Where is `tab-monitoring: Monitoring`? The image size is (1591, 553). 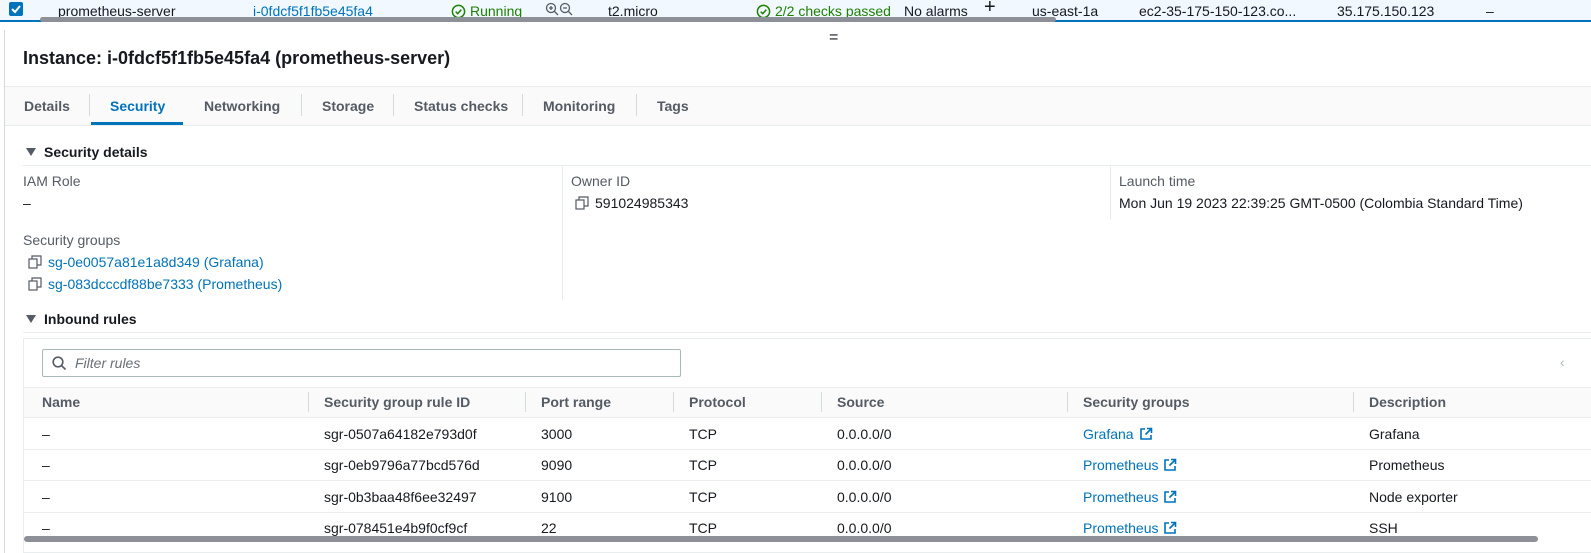 tab-monitoring: Monitoring is located at coordinates (579, 106).